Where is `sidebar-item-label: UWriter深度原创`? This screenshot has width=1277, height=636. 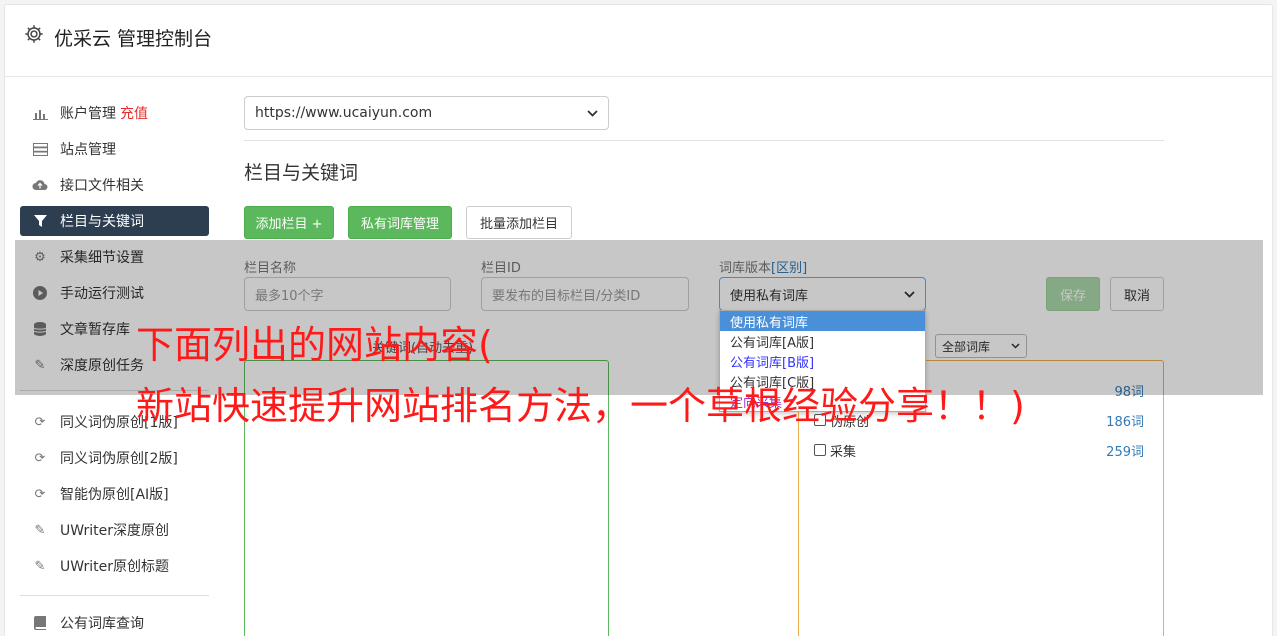 sidebar-item-label: UWriter深度原创 is located at coordinates (114, 531).